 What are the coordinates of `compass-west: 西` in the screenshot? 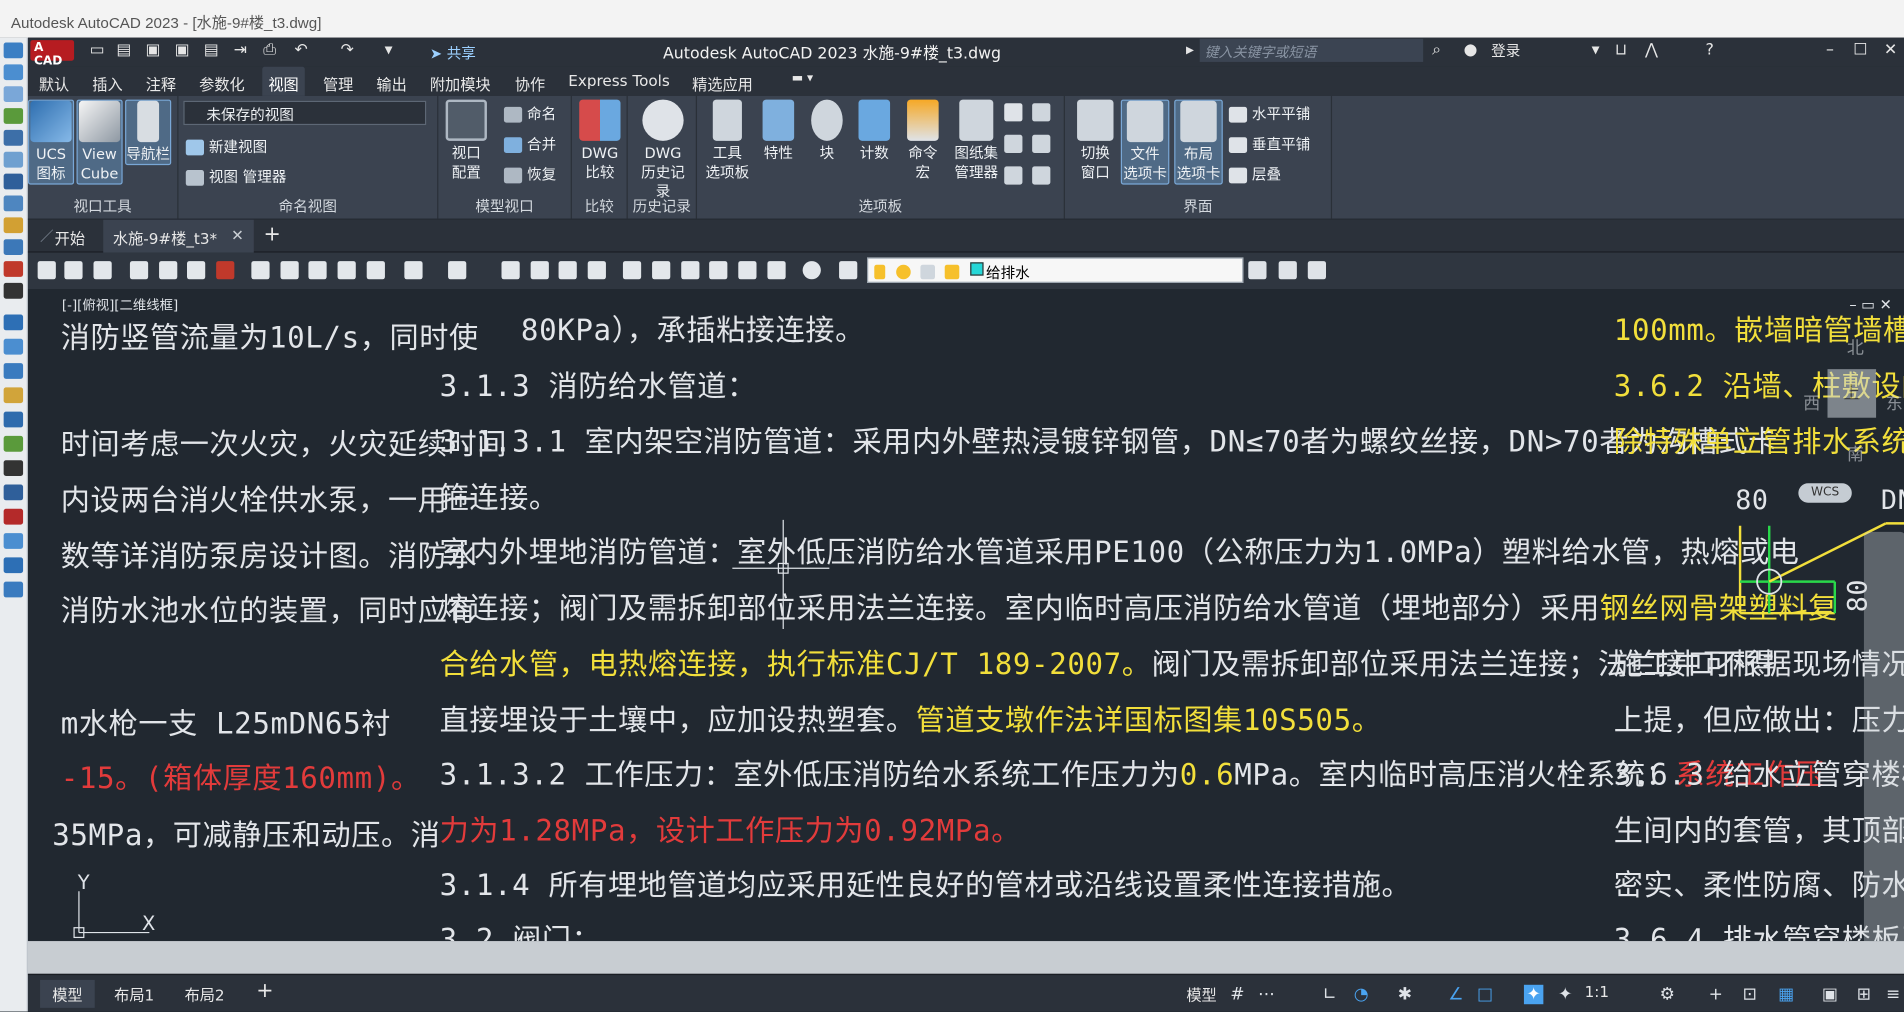 It's located at (1811, 403).